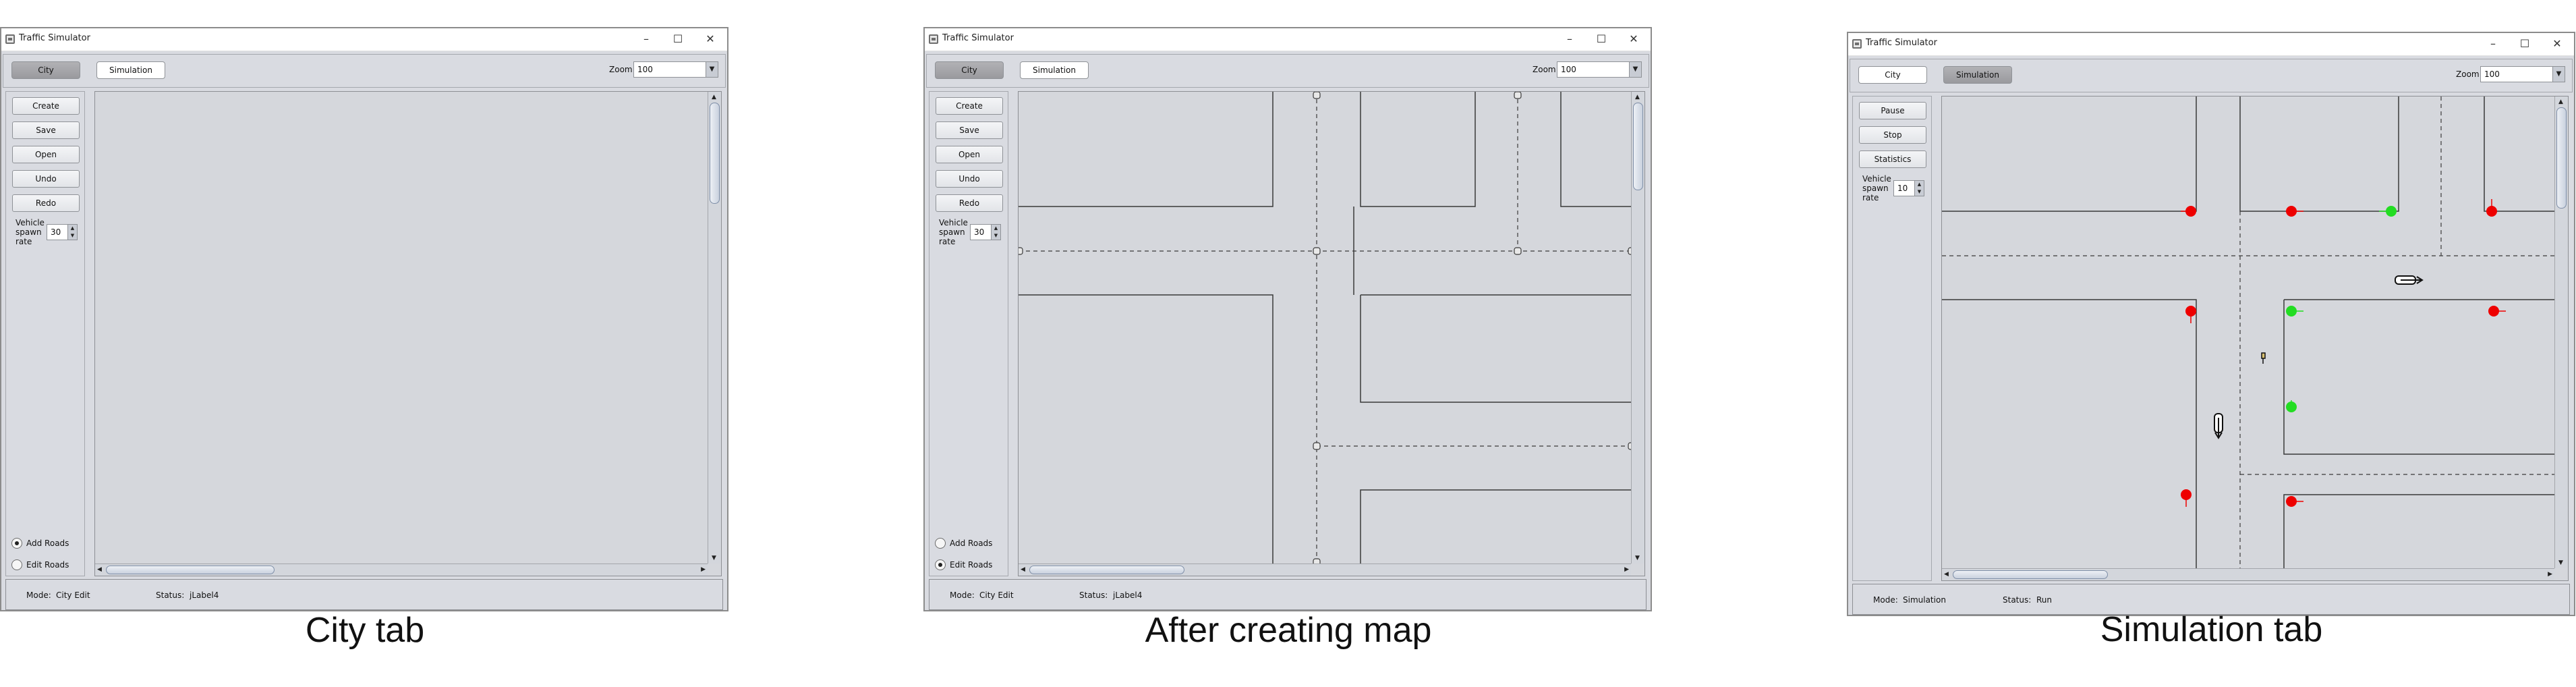  Describe the element at coordinates (1876, 188) in the screenshot. I see `spawn-rate-label: Vehicle spawn rate` at that location.